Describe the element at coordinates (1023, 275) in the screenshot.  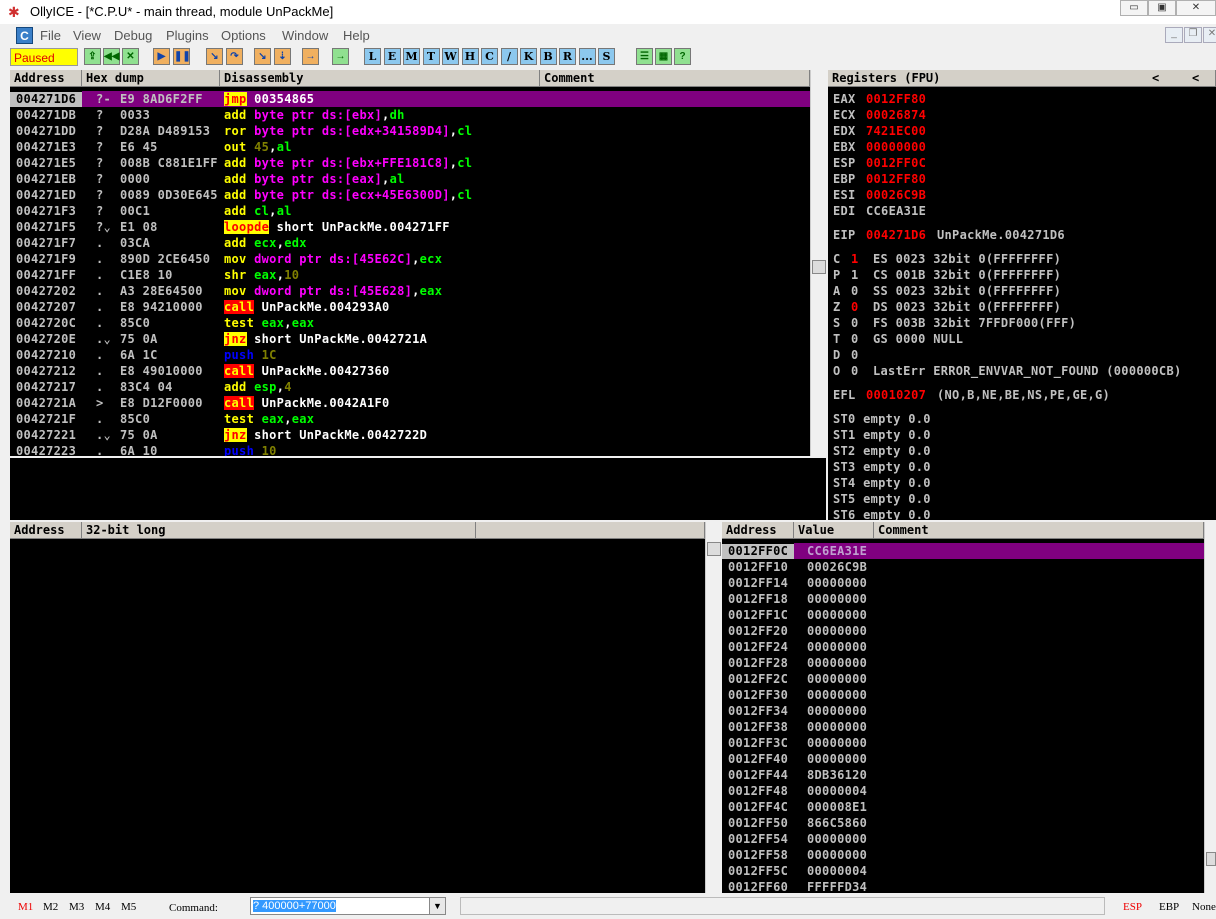
I see `flag-p: P 1 CS 001B 32bit 0(FFFFFFFF)` at that location.